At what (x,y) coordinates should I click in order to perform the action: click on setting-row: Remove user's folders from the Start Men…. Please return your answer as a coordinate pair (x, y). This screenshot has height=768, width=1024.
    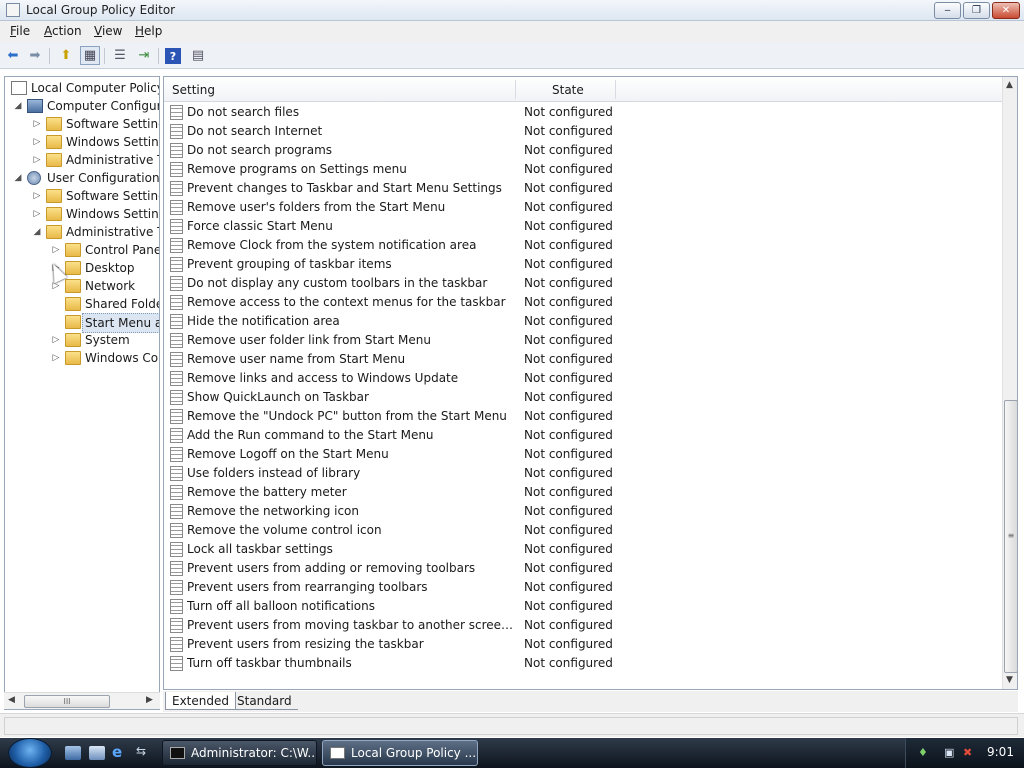
    Looking at the image, I should click on (583, 207).